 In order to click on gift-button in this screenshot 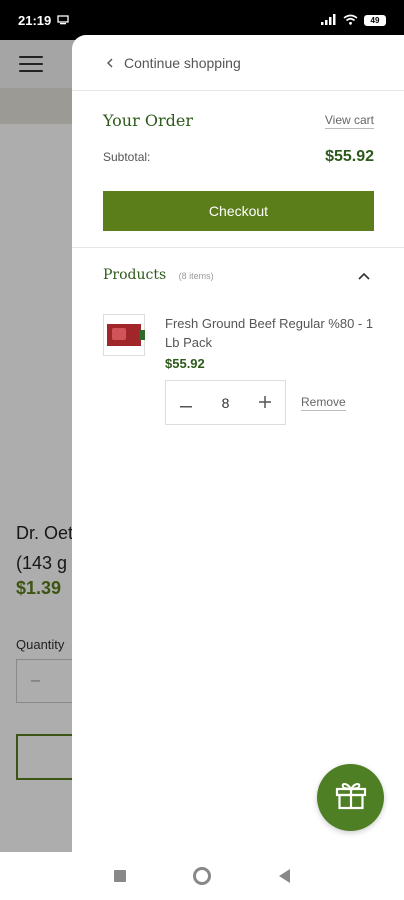, I will do `click(350, 797)`.